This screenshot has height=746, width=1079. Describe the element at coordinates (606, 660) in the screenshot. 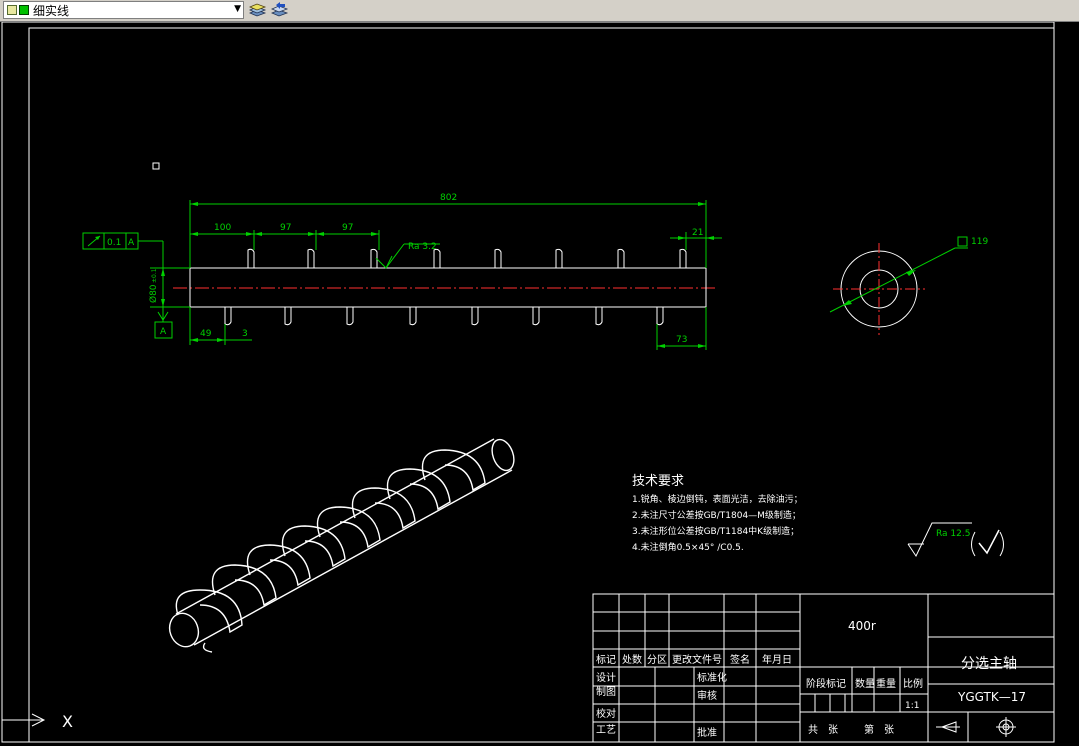

I see `h-mark: 标记` at that location.